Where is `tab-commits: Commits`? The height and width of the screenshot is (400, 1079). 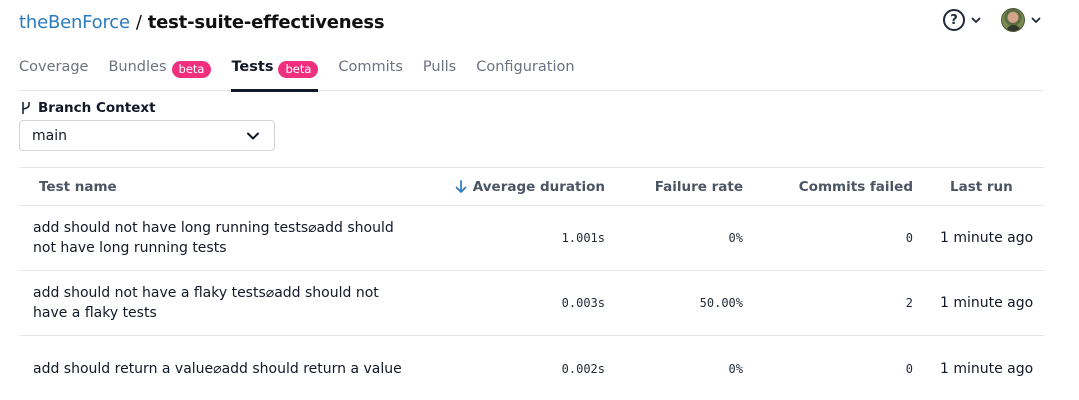
tab-commits: Commits is located at coordinates (370, 73).